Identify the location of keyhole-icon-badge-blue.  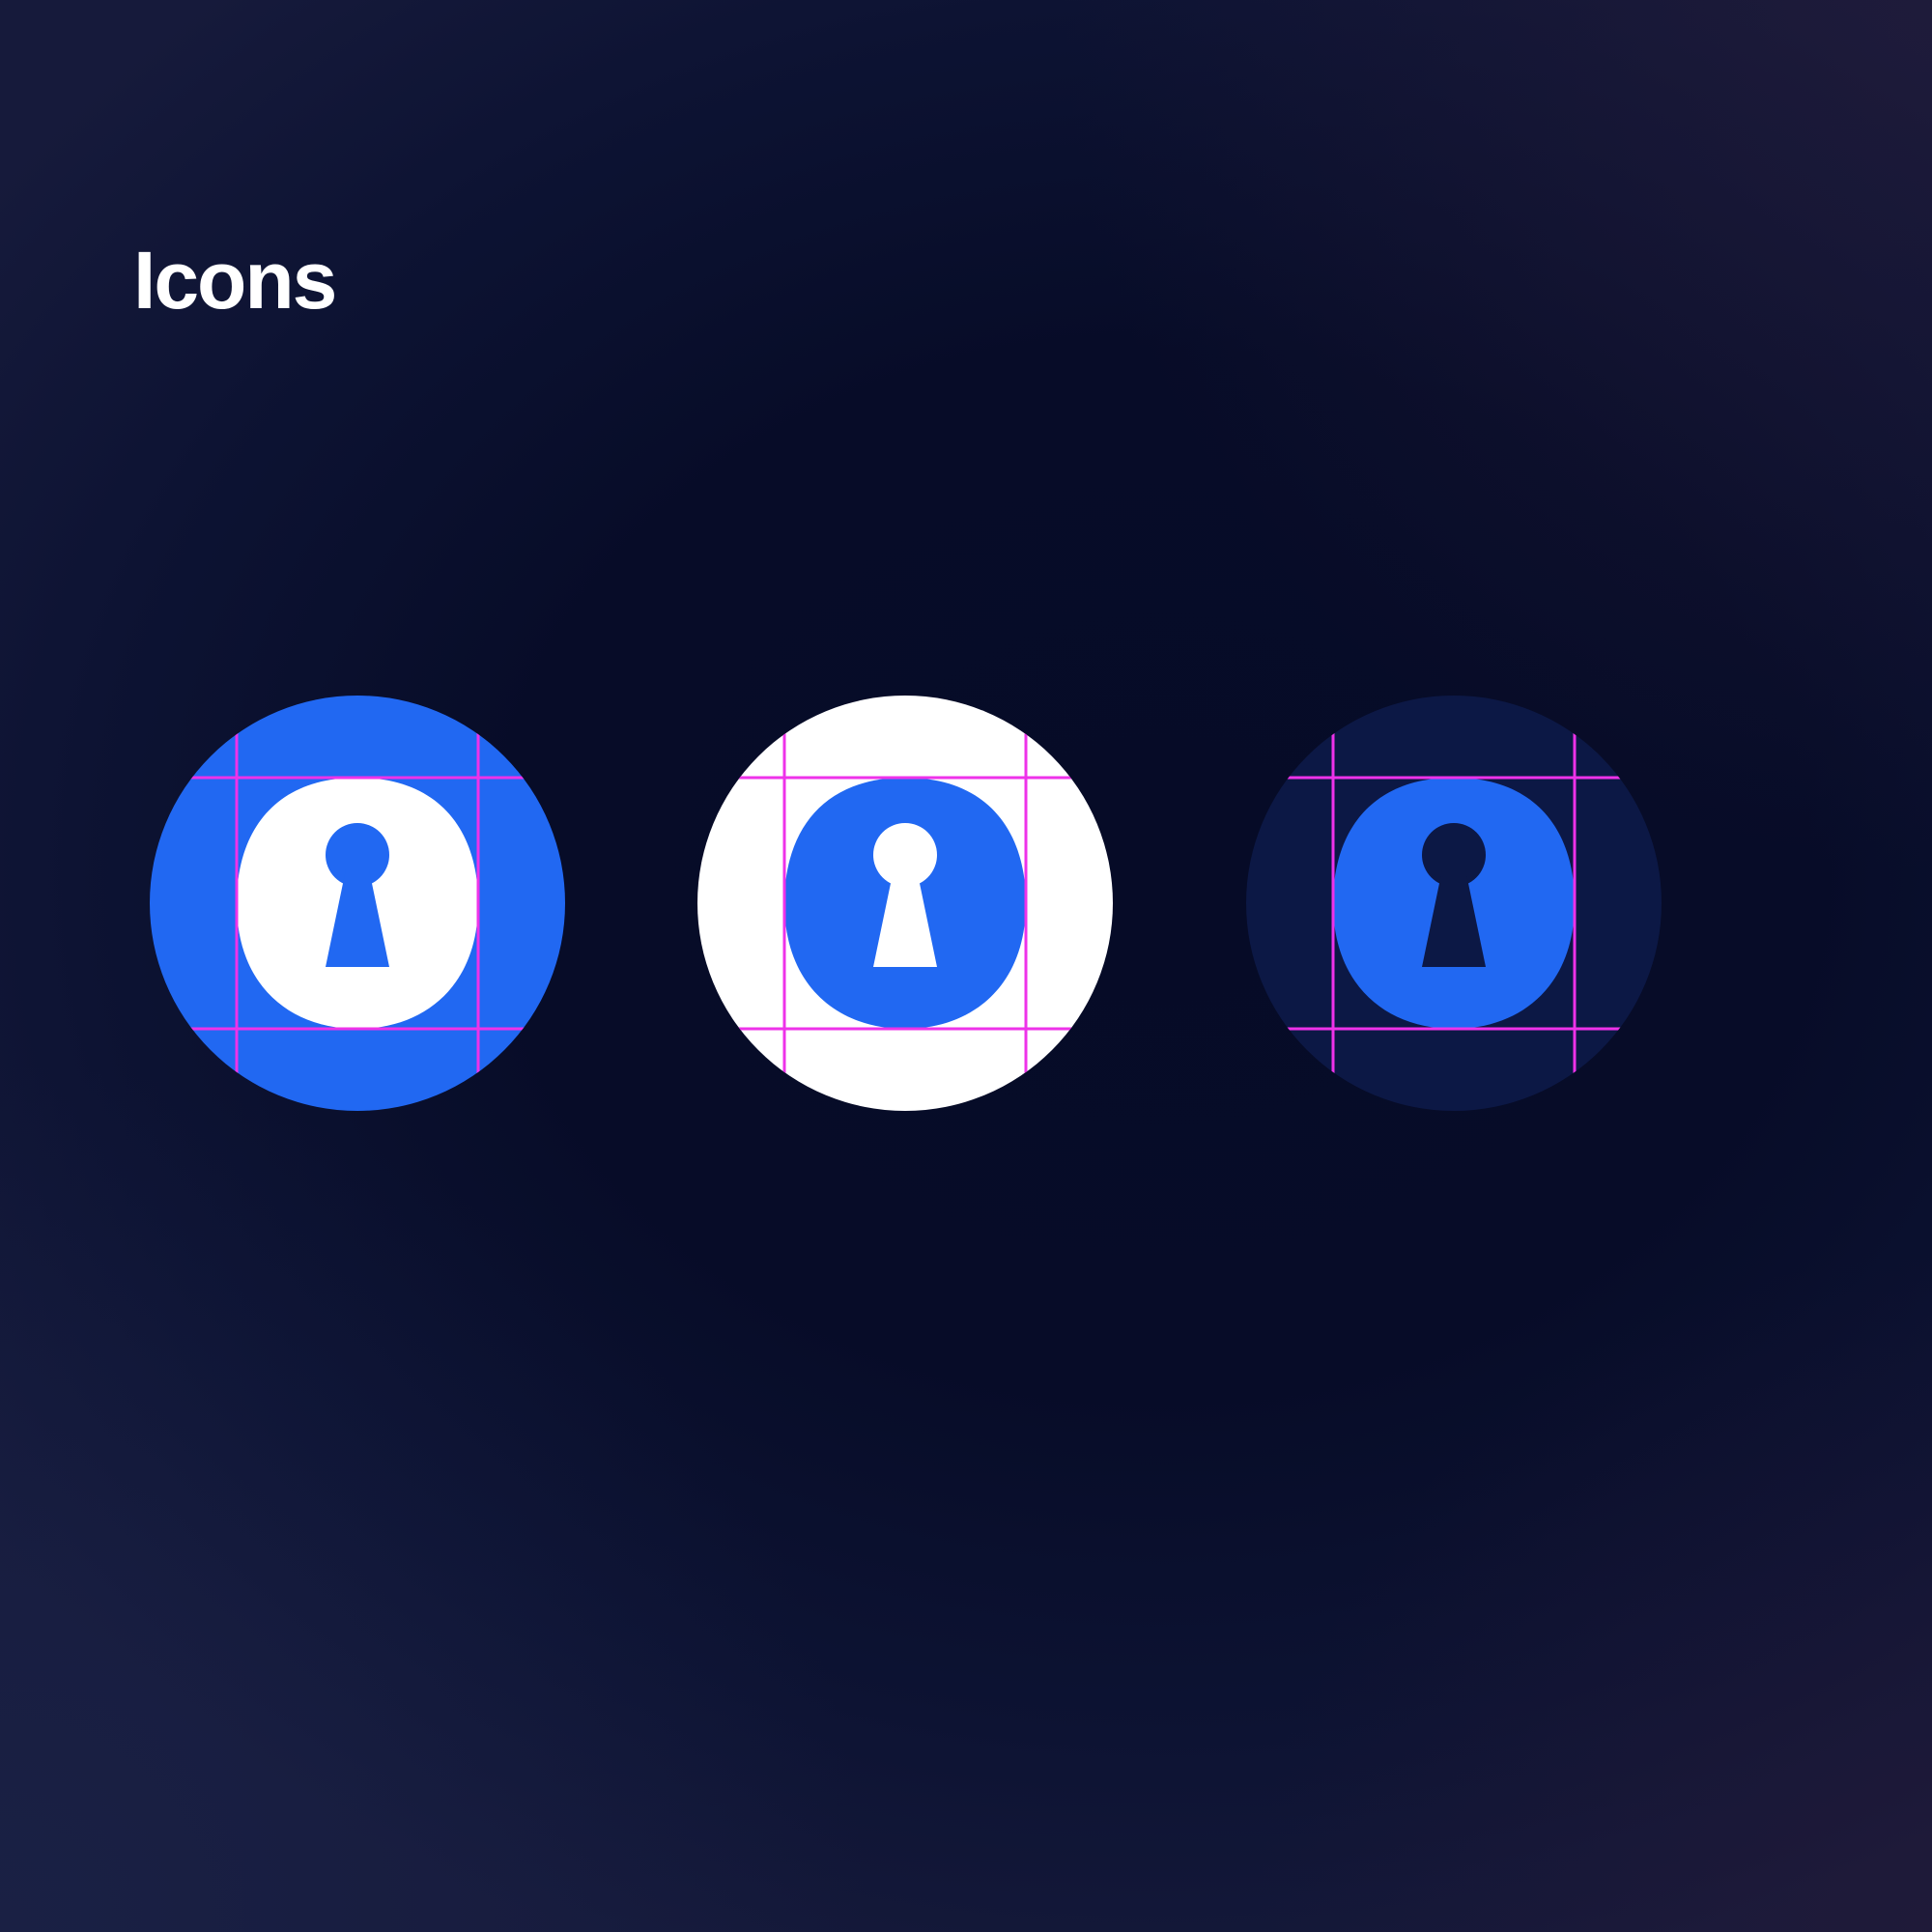
(357, 903).